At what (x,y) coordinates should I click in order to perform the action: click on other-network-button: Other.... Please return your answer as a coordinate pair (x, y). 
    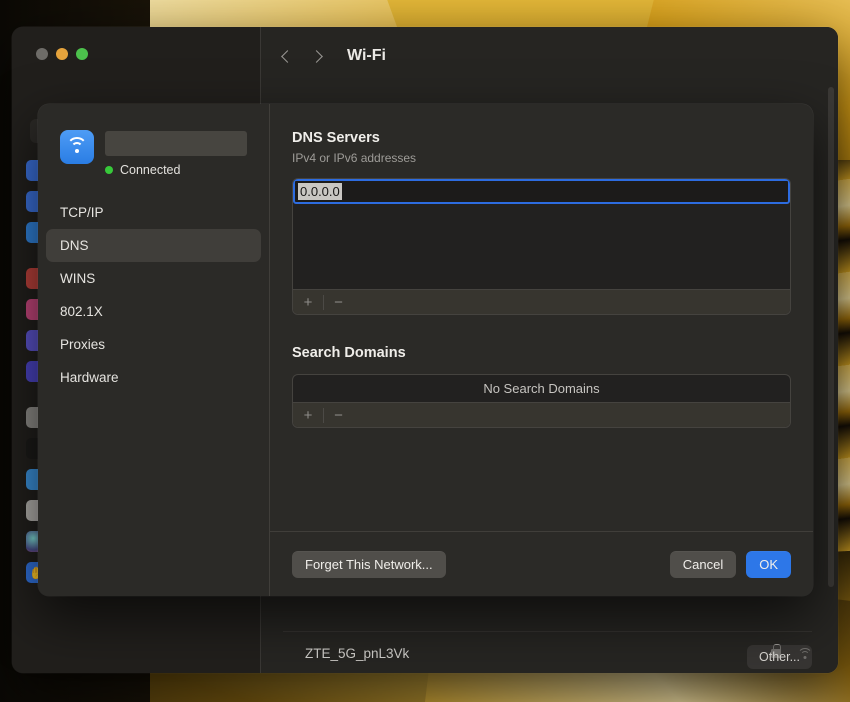
    Looking at the image, I should click on (779, 657).